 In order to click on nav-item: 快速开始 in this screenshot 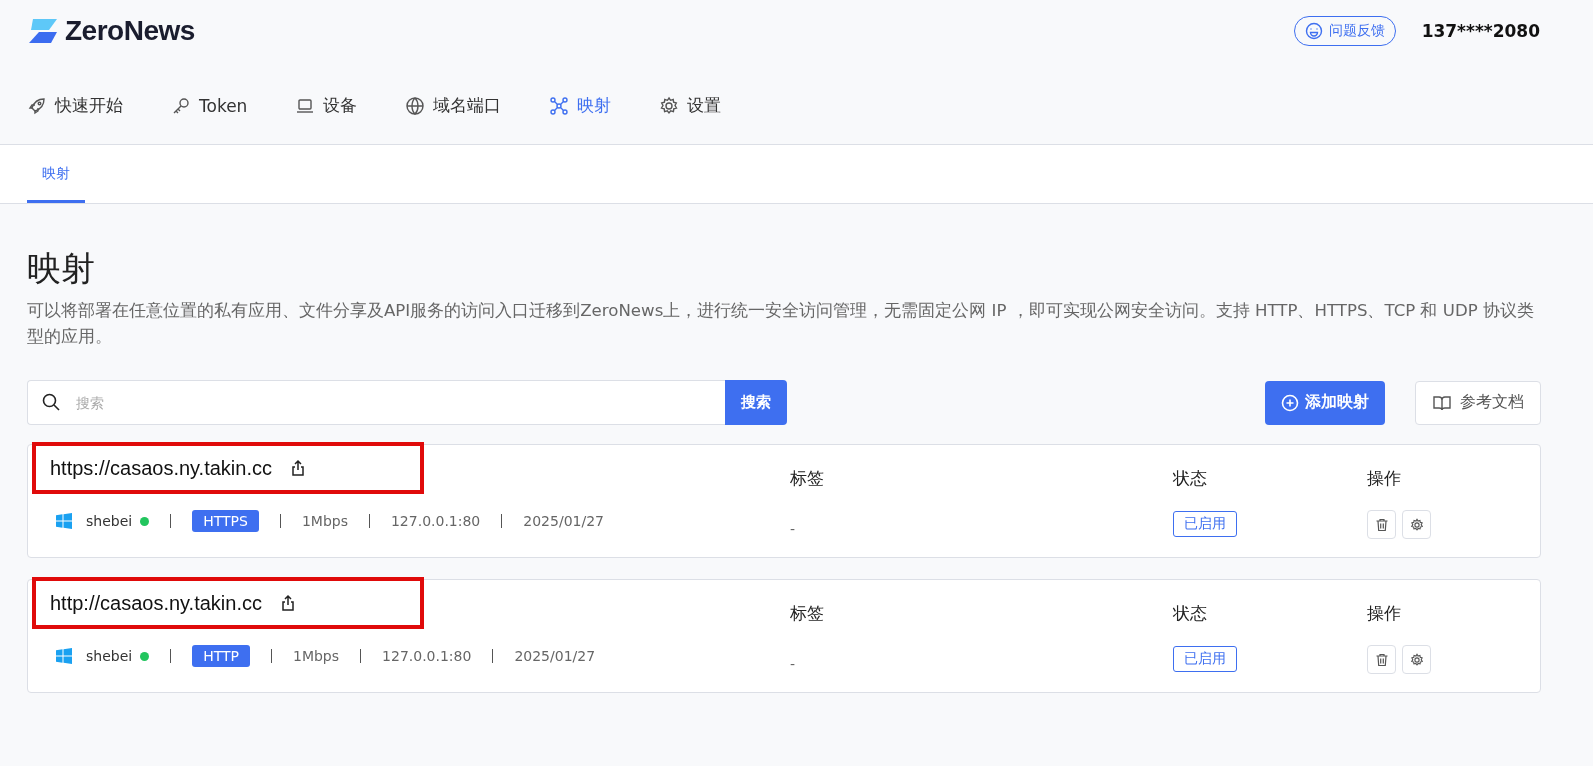, I will do `click(75, 105)`.